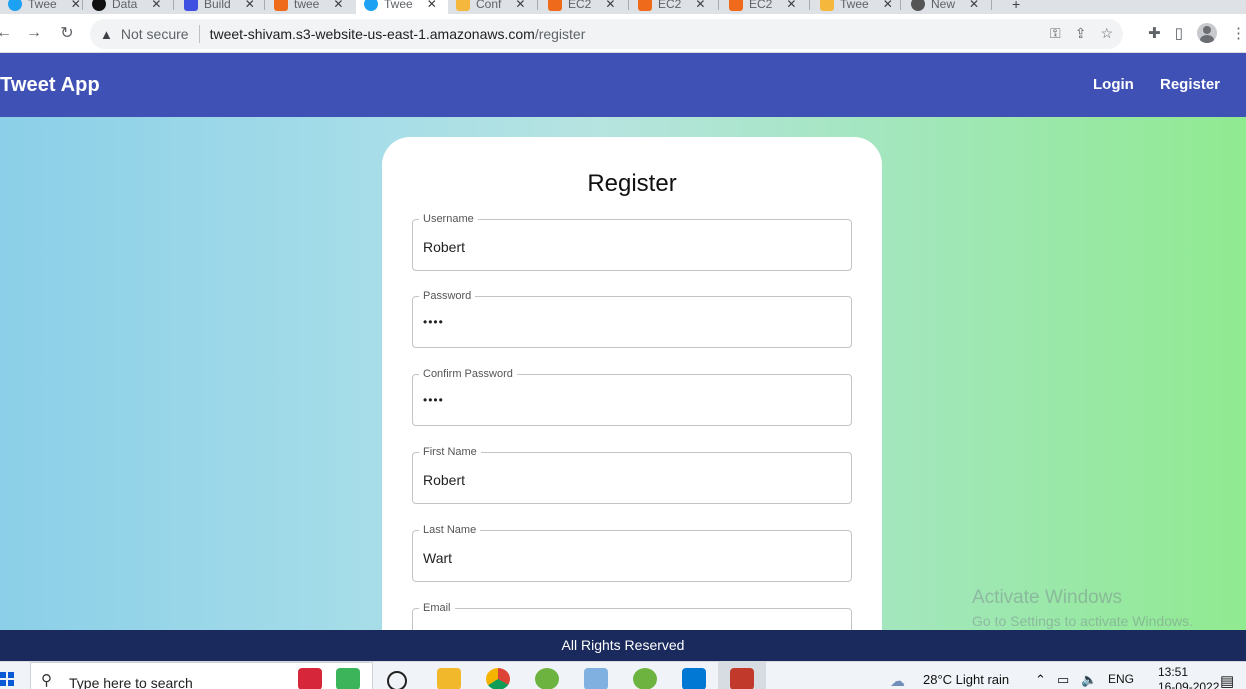 Image resolution: width=1246 pixels, height=689 pixels. I want to click on clock-time: 13:51, so click(1173, 672).